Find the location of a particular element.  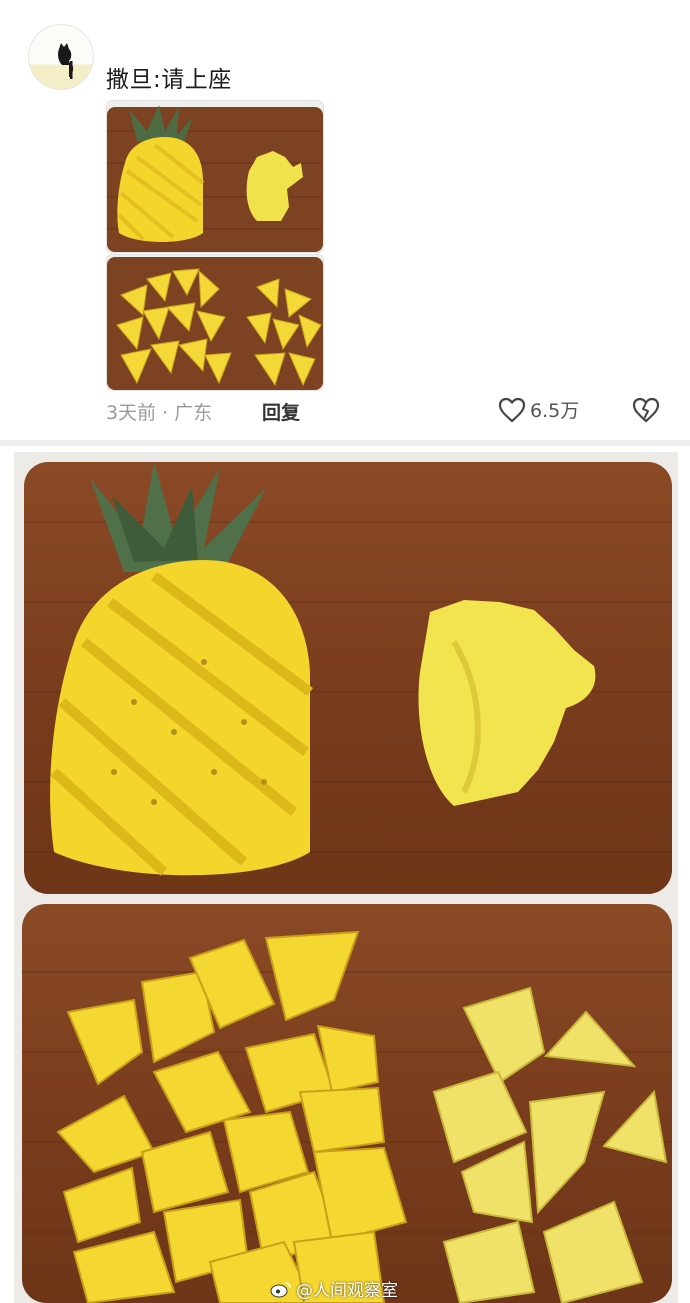

heart-outline-icon is located at coordinates (512, 409).